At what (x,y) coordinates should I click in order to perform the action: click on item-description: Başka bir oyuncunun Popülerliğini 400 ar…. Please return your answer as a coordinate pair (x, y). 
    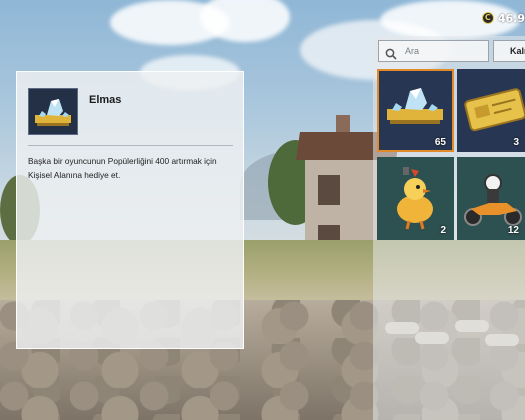
    Looking at the image, I should click on (122, 168).